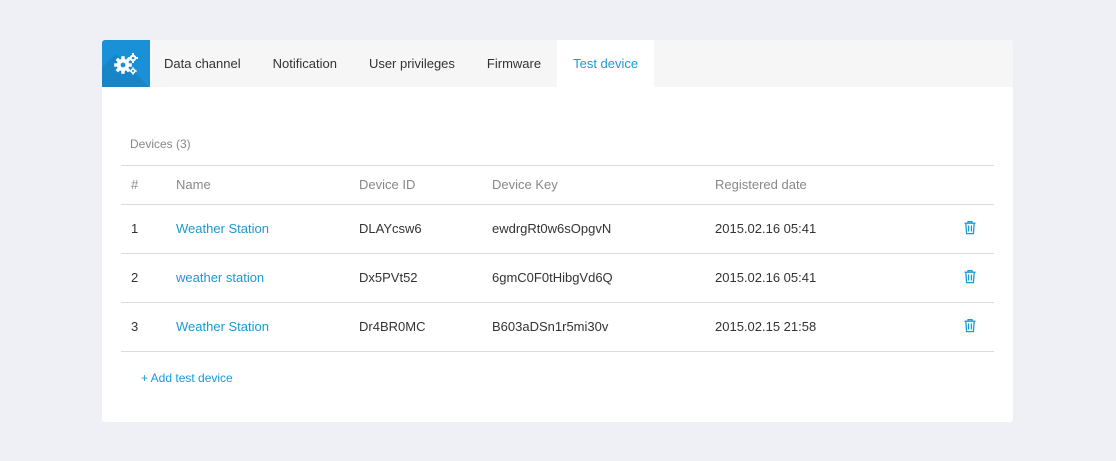 The height and width of the screenshot is (461, 1116). Describe the element at coordinates (412, 63) in the screenshot. I see `tab-user-privileges: User privileges` at that location.